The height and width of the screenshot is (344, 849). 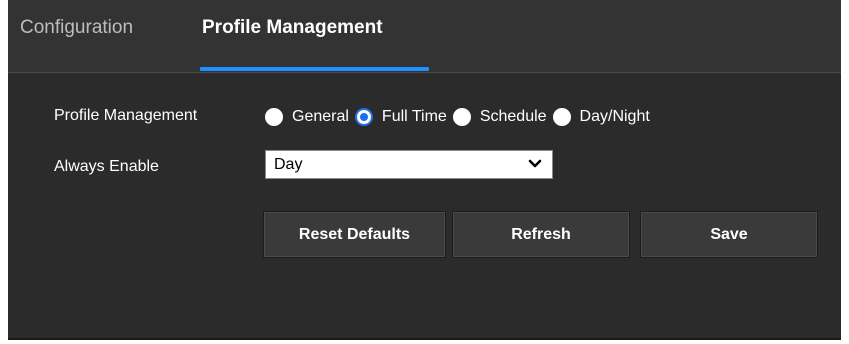 I want to click on always-enable-select: Day, so click(x=409, y=164).